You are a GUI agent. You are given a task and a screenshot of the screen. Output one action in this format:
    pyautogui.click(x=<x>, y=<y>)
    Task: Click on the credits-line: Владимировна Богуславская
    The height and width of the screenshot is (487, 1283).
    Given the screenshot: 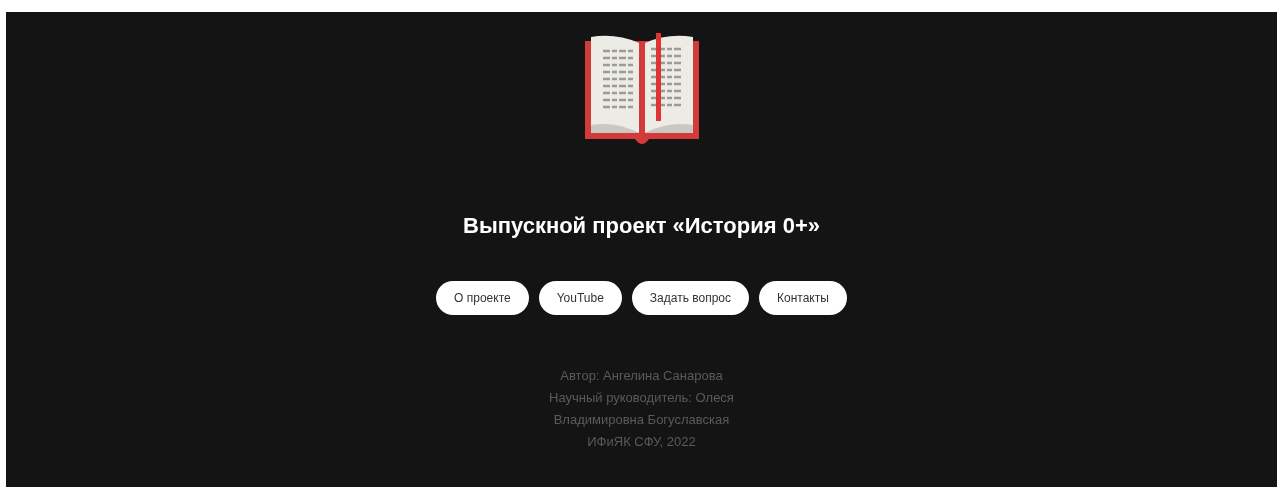 What is the action you would take?
    pyautogui.click(x=641, y=420)
    